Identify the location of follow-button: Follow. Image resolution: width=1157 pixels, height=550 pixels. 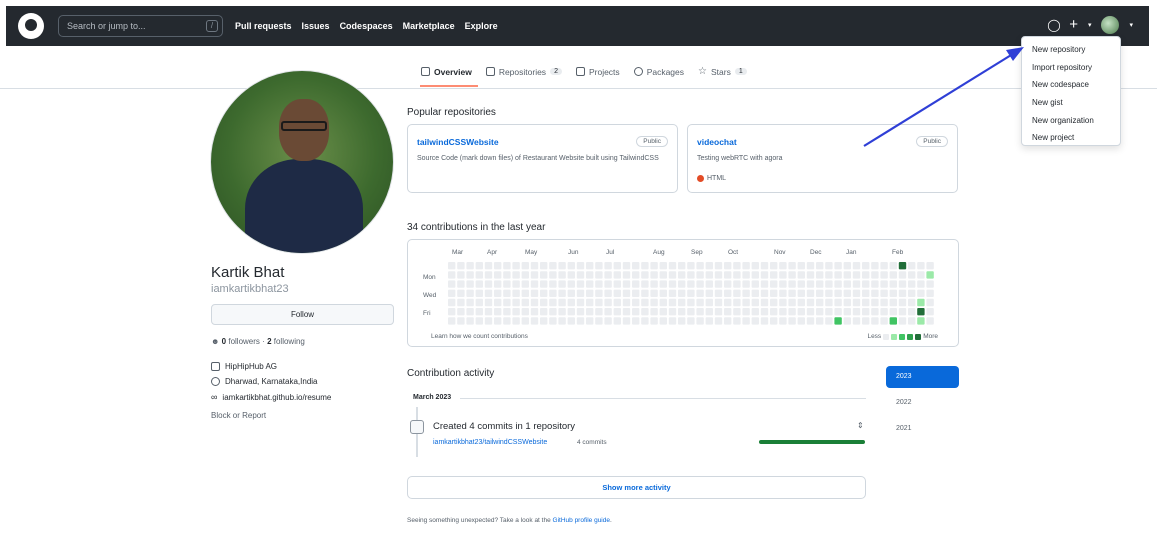
(302, 314).